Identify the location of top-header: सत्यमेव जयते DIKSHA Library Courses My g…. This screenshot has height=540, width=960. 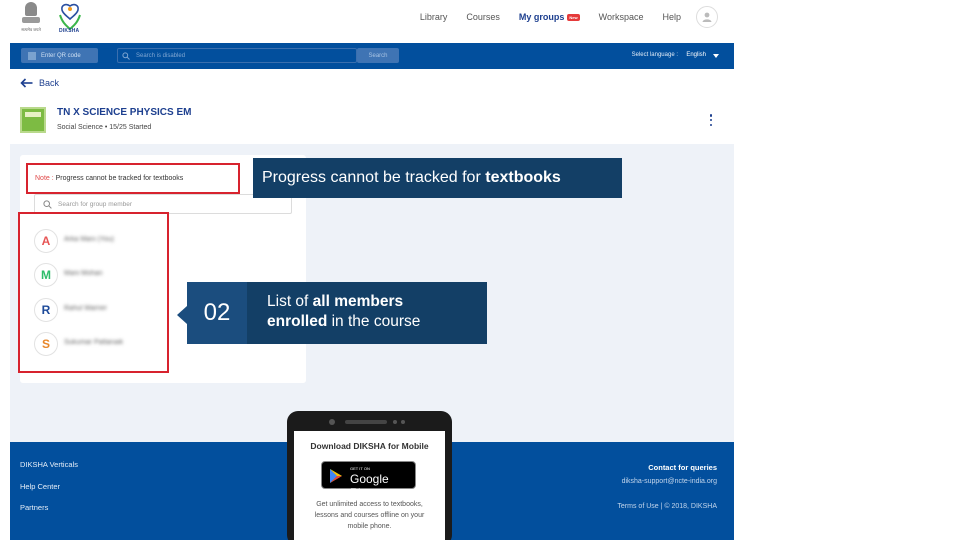
(372, 21).